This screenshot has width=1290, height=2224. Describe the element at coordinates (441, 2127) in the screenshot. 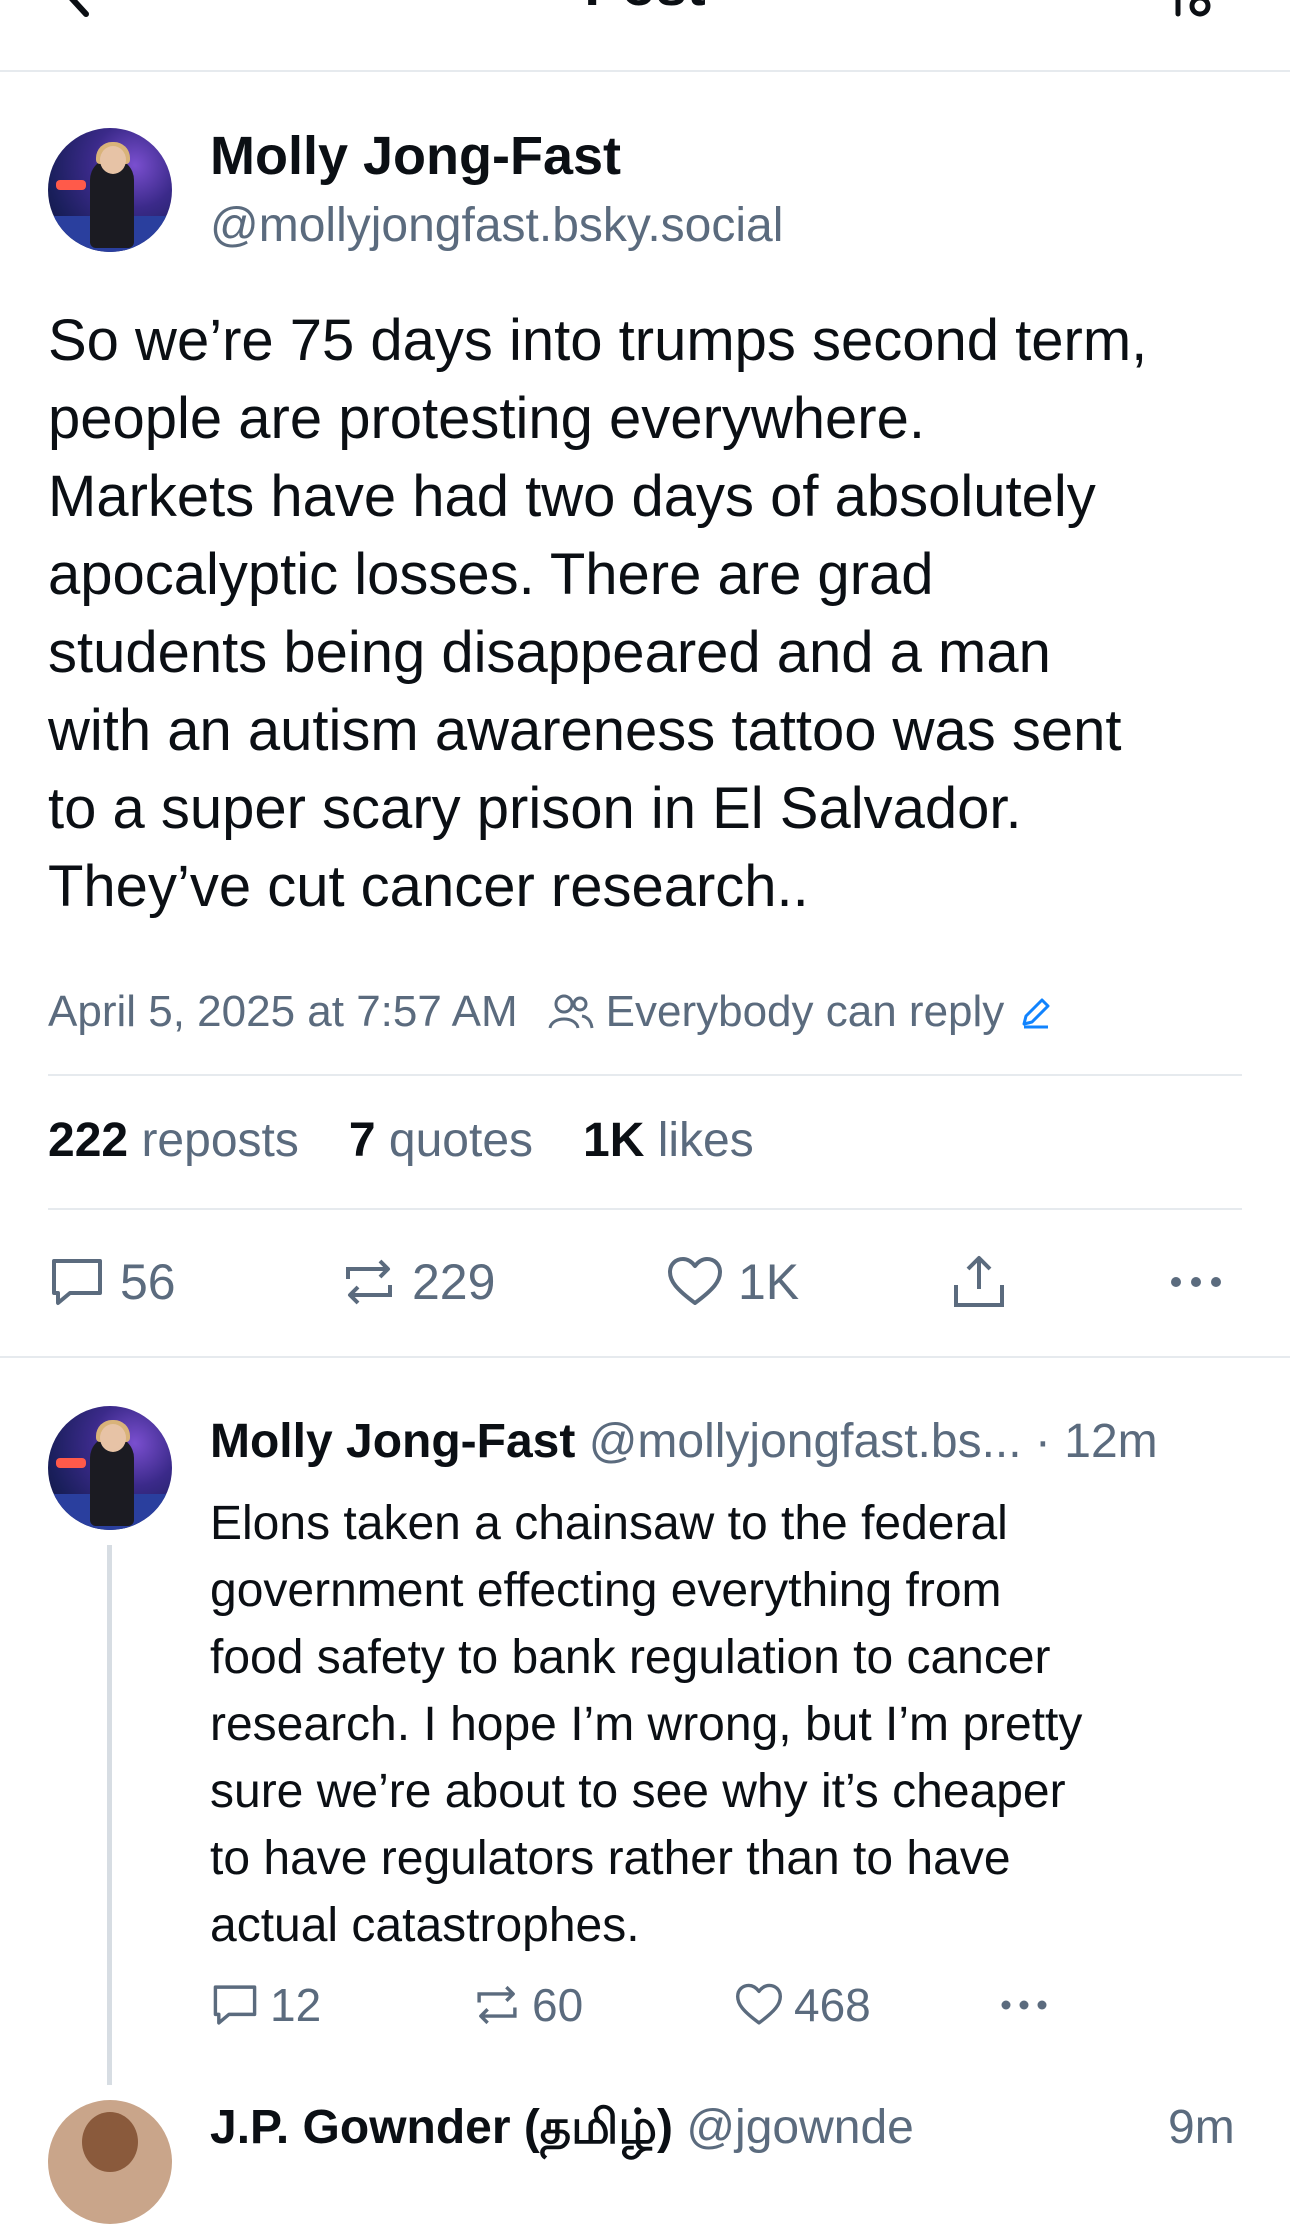

I see `next-author-name: J.P. Gownder (தமிழ்)` at that location.